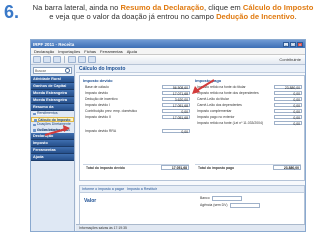  What do you see at coordinates (168, 60) in the screenshot?
I see `toolbar: Contribuinte` at bounding box center [168, 60].